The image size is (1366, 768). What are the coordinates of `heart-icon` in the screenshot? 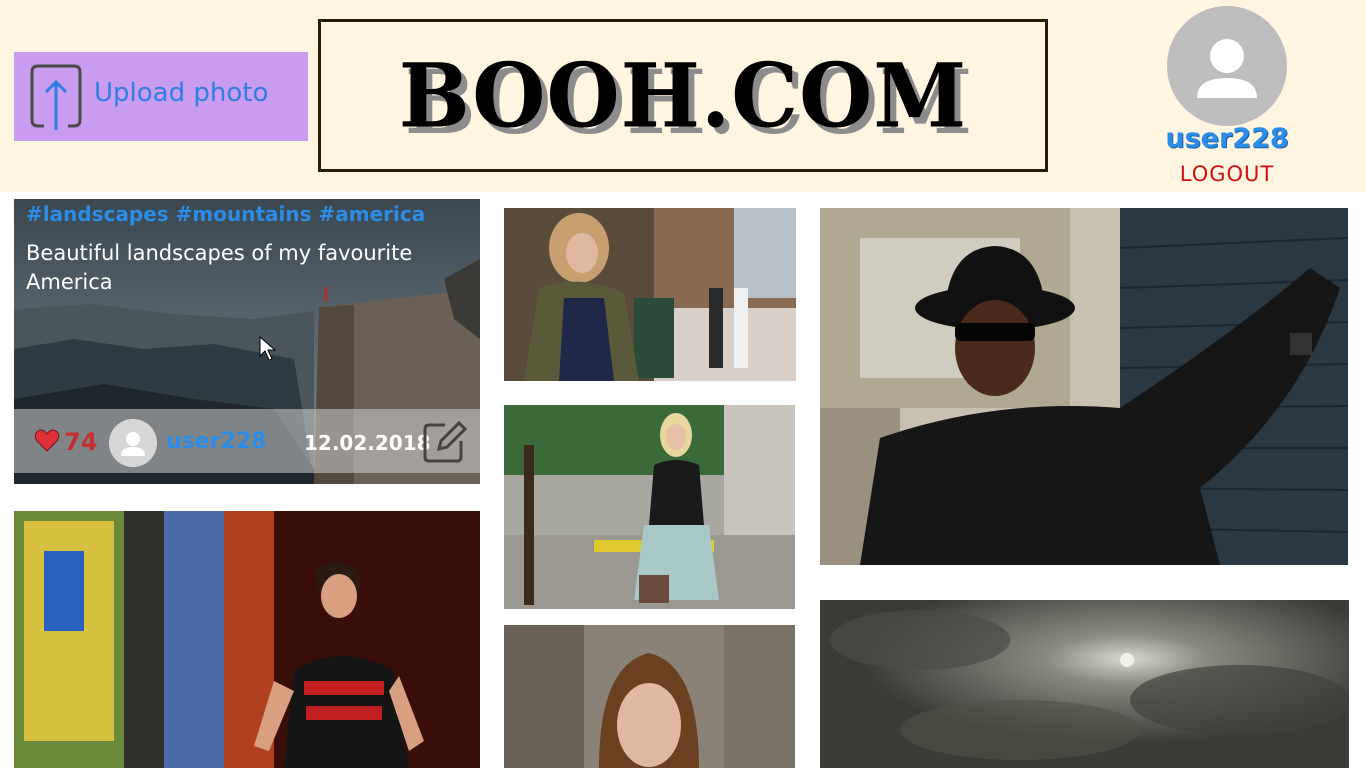 It's located at (47, 441).